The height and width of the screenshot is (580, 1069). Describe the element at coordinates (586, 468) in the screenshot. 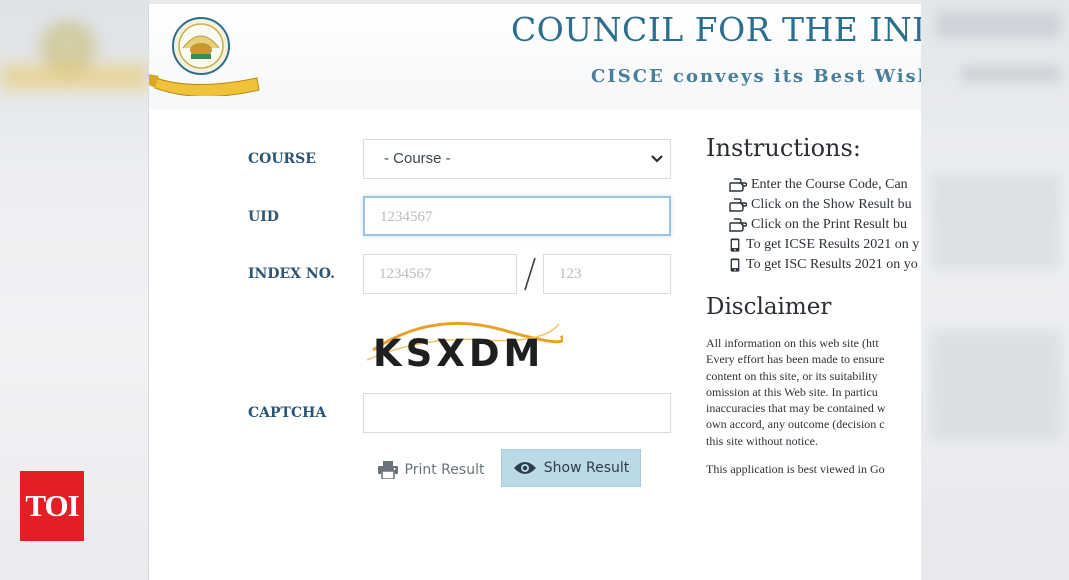

I see `show-result-label: Show Result` at that location.